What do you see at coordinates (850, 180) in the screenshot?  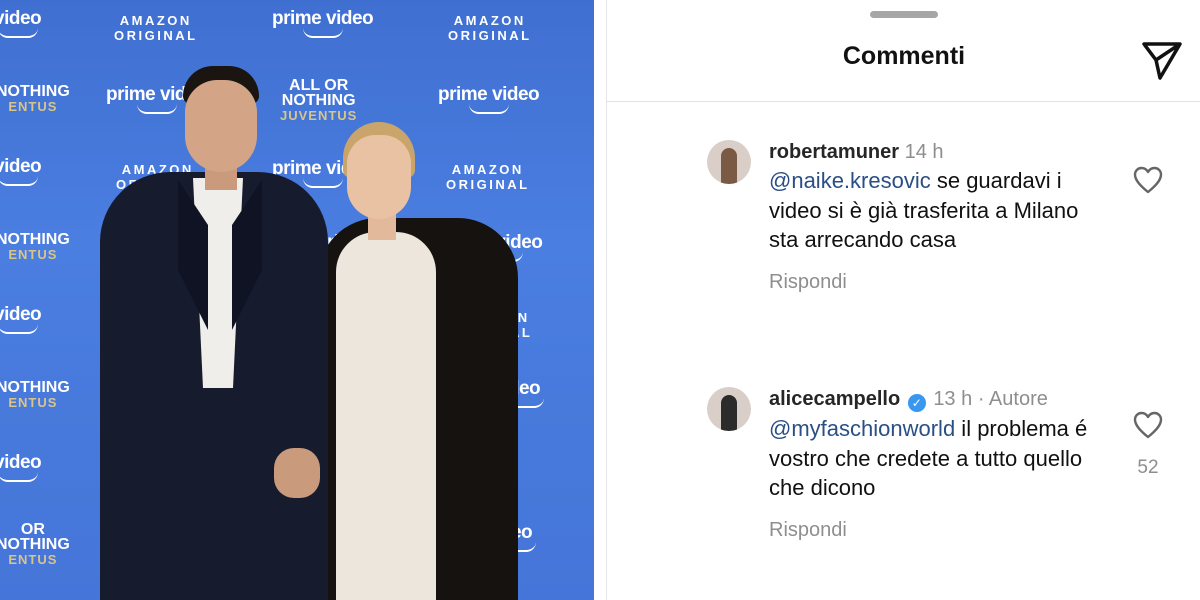 I see `comment-mention: @naike.kresovic` at bounding box center [850, 180].